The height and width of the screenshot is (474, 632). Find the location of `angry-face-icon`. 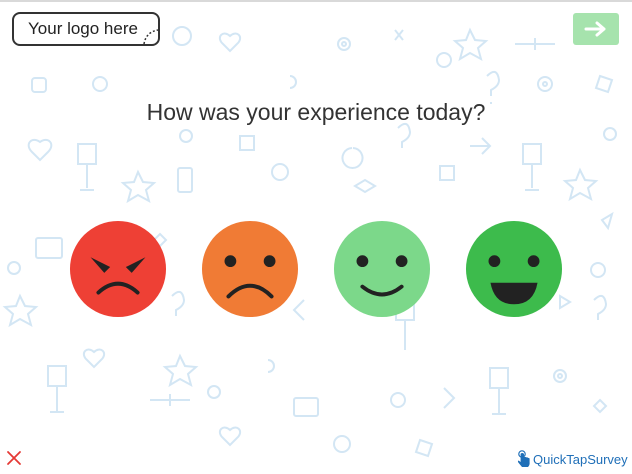

angry-face-icon is located at coordinates (118, 269).